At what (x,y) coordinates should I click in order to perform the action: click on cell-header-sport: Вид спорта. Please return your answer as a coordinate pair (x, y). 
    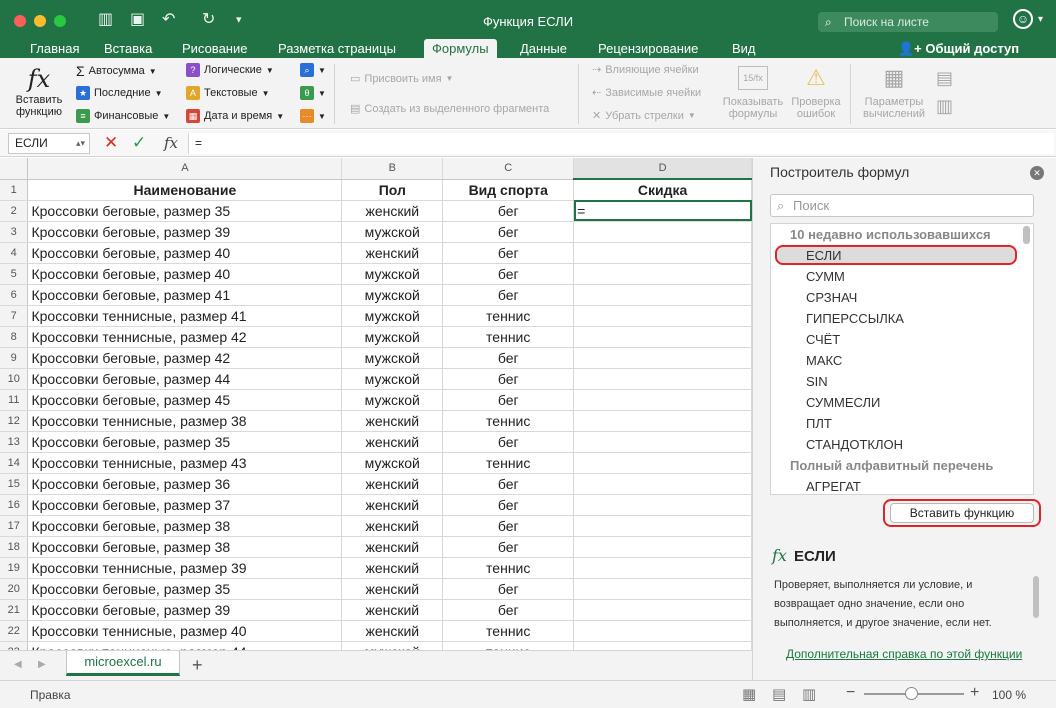
    Looking at the image, I should click on (508, 190).